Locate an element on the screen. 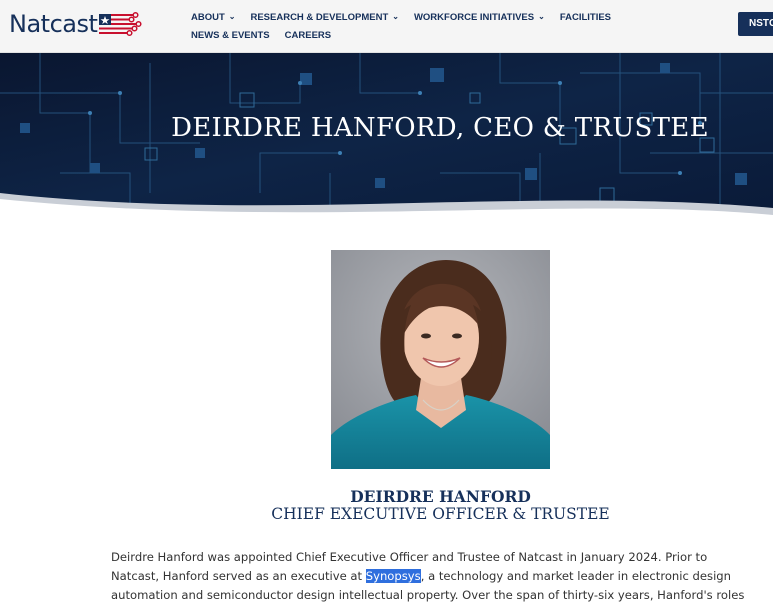 This screenshot has width=773, height=602. nav-item-label: NEWS & EVENTS is located at coordinates (230, 35).